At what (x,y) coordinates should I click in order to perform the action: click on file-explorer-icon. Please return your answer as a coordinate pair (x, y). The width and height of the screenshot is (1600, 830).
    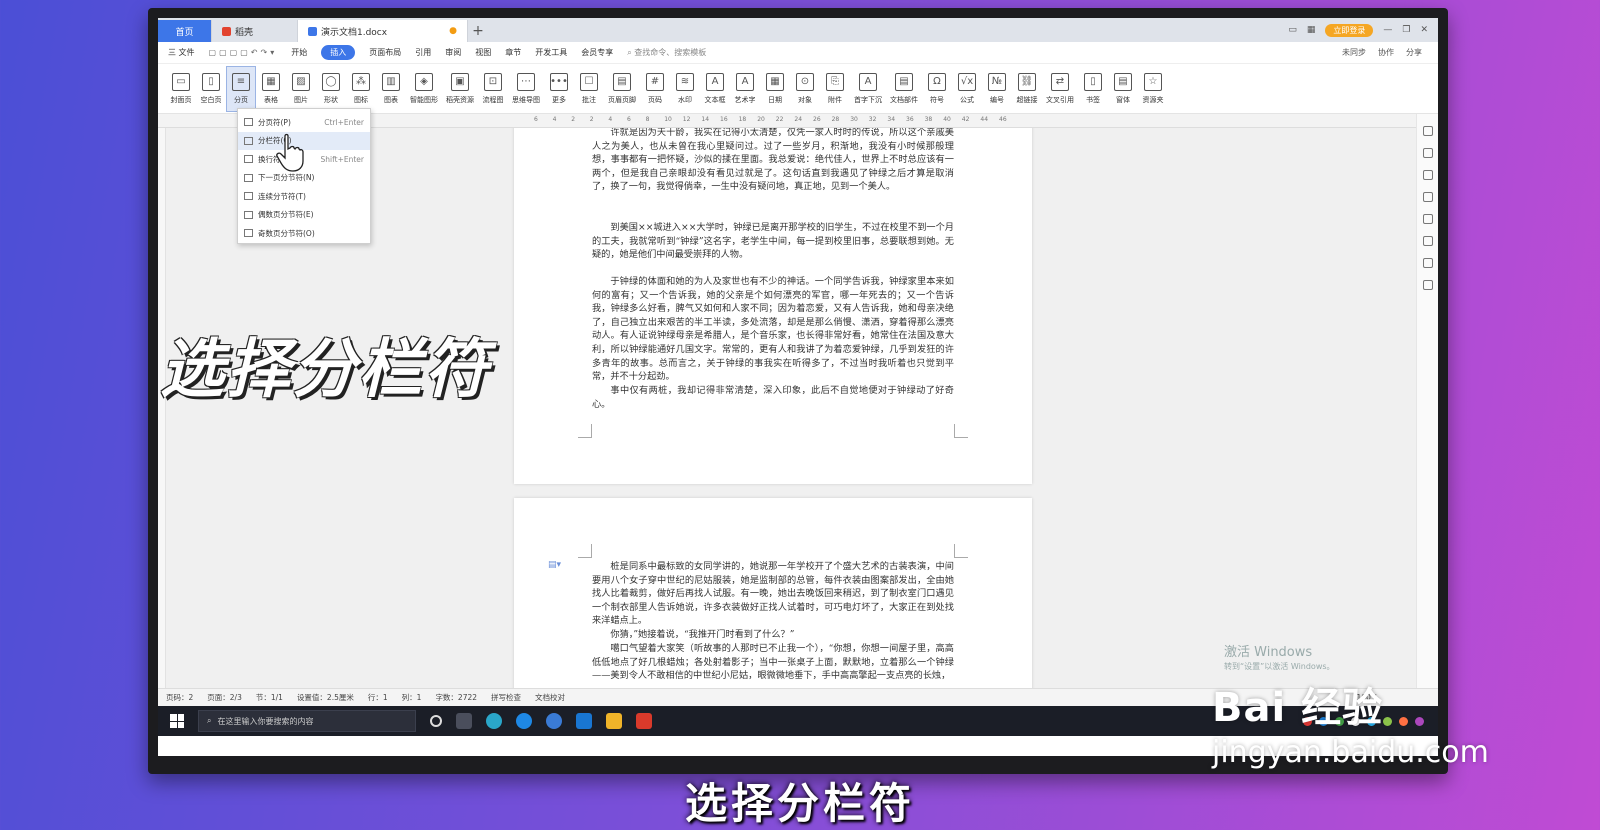
    Looking at the image, I should click on (614, 721).